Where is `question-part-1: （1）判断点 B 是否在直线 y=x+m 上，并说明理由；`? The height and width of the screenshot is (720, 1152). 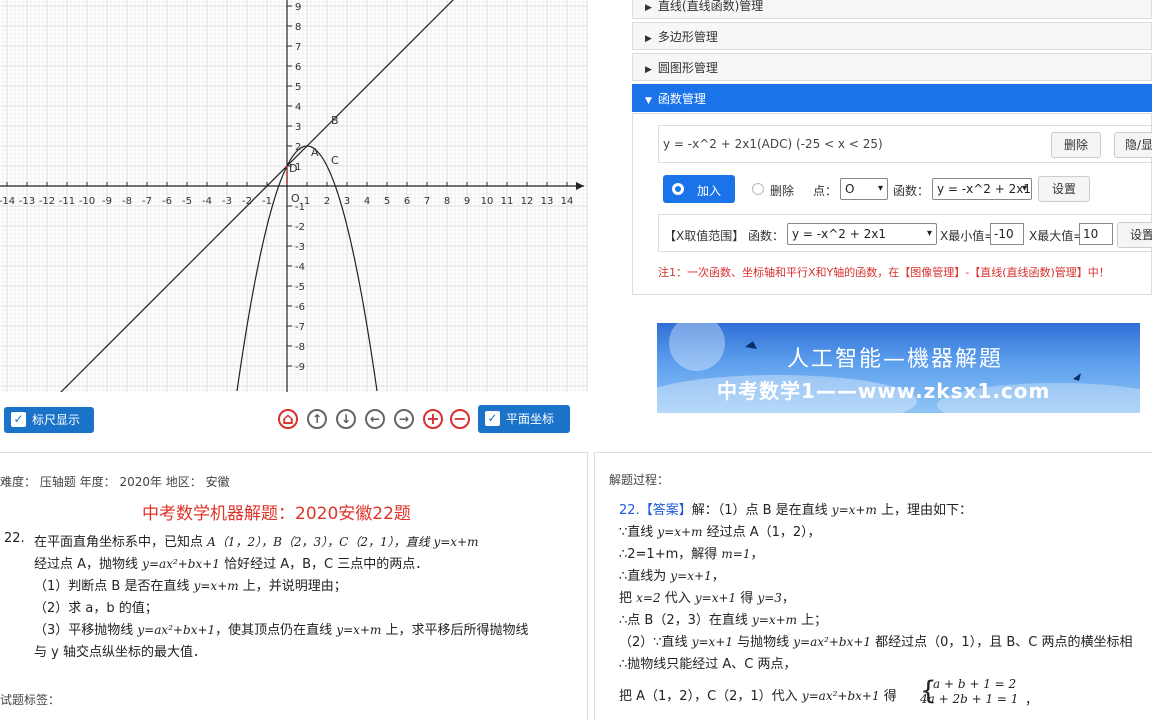
question-part-1: （1）判断点 B 是否在直线 y=x+m 上，并说明理由； is located at coordinates (190, 586).